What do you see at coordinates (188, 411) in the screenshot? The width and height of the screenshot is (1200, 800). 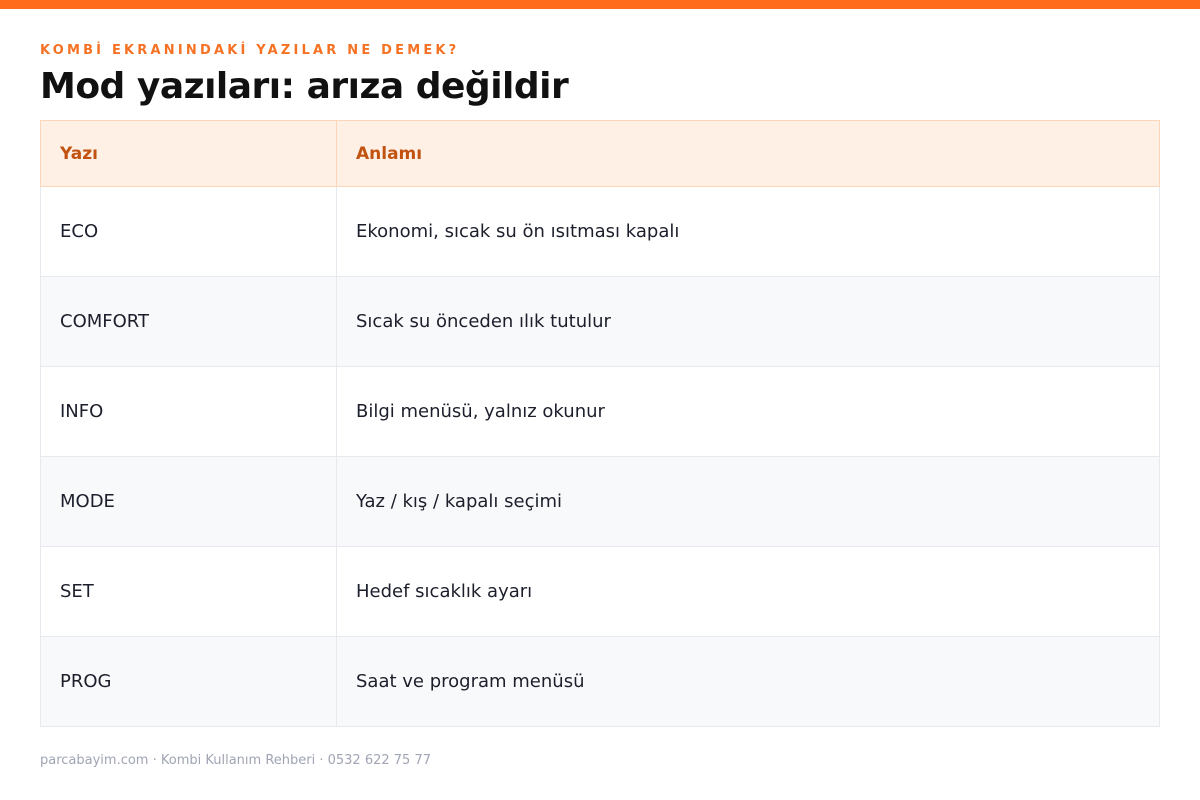 I see `cell-code: INFO` at bounding box center [188, 411].